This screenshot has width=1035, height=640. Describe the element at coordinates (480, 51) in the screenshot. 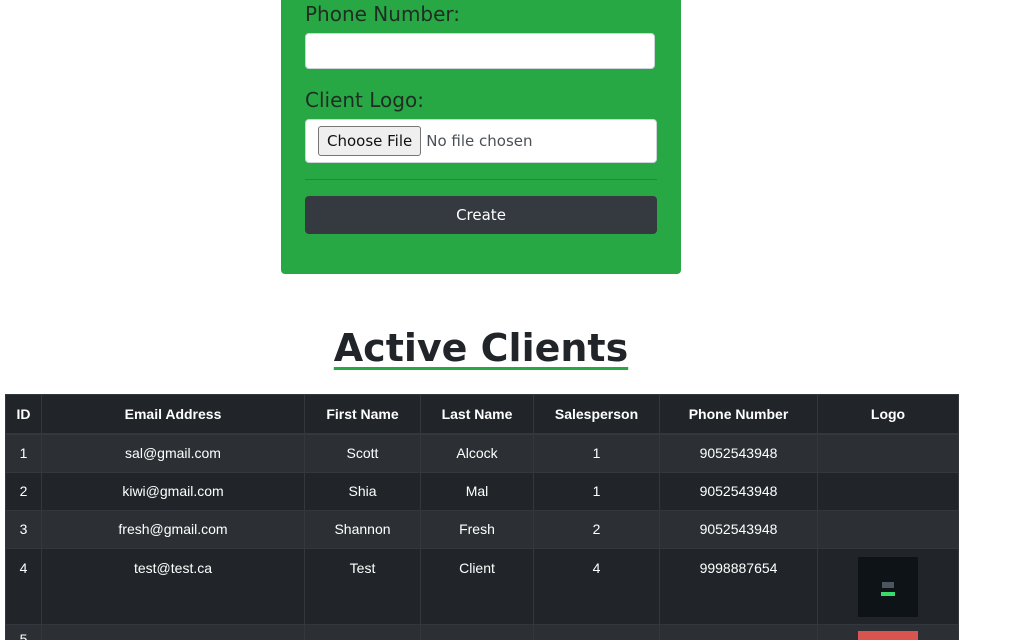

I see `phone-number-input` at that location.